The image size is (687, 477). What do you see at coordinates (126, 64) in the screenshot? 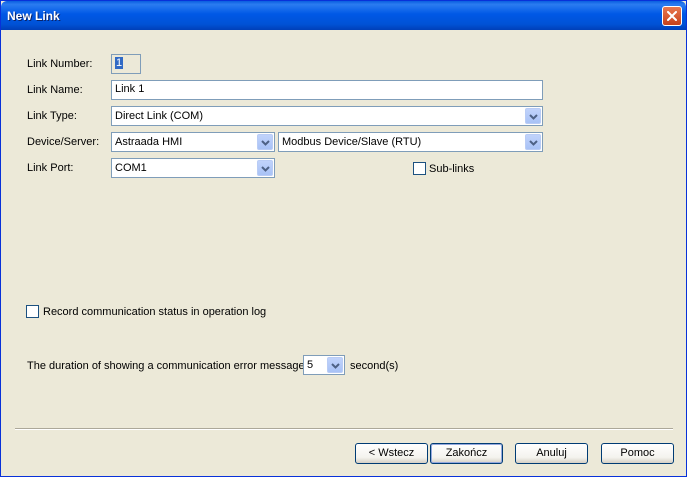
I see `link-number-field: 1` at bounding box center [126, 64].